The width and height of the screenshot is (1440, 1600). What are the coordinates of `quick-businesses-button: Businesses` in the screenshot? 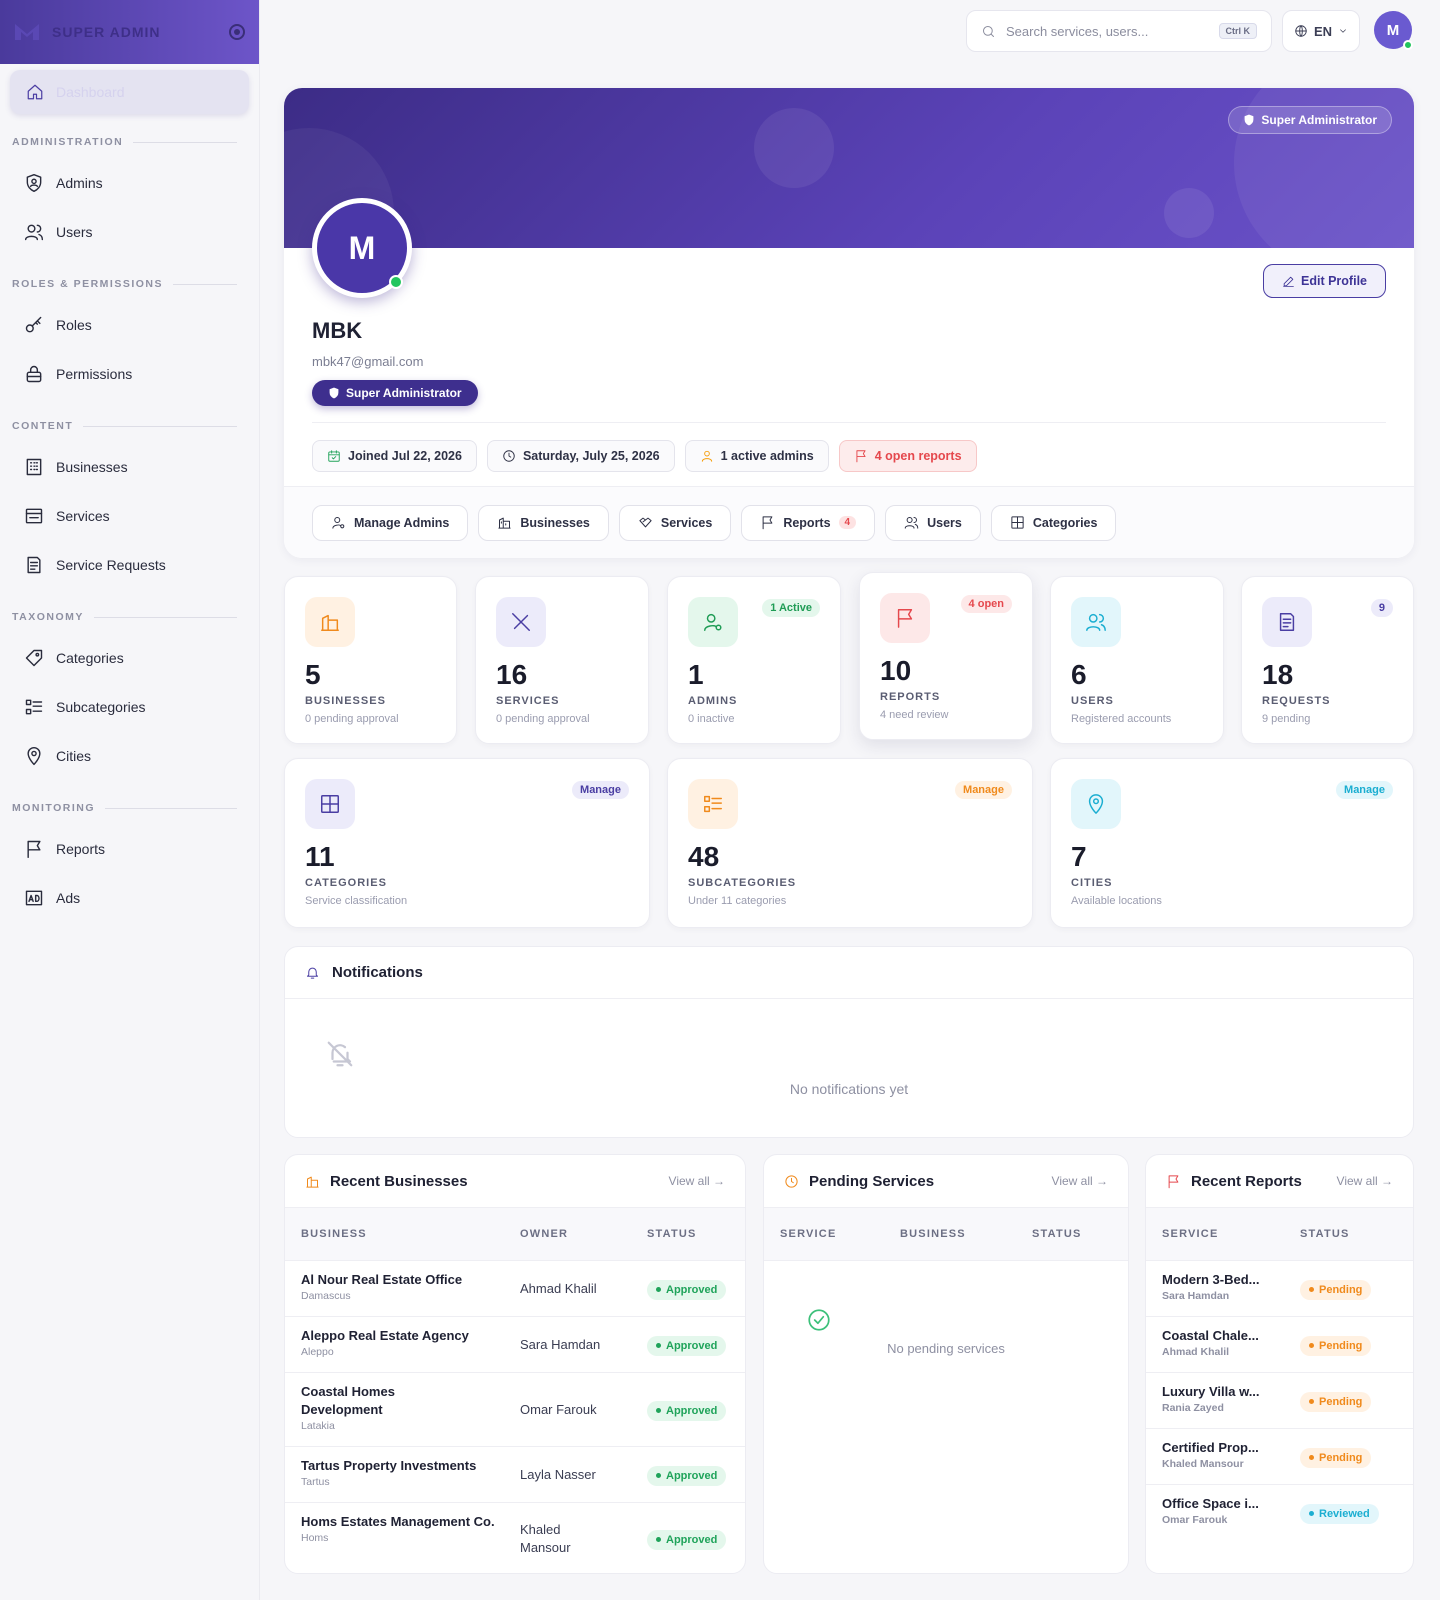 It's located at (543, 522).